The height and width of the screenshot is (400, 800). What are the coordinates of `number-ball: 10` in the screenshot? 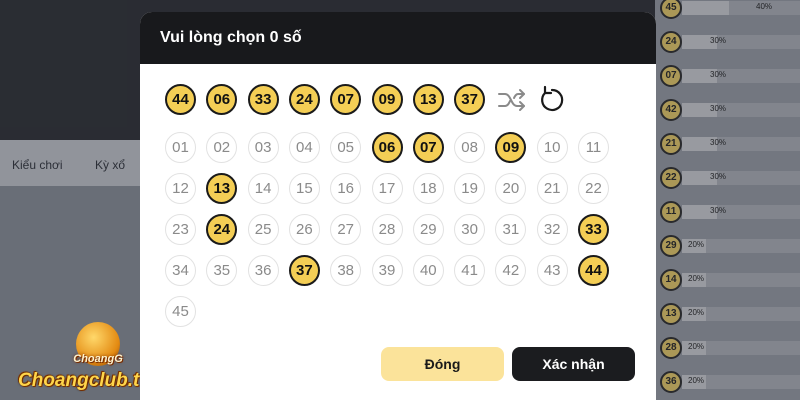 It's located at (552, 147).